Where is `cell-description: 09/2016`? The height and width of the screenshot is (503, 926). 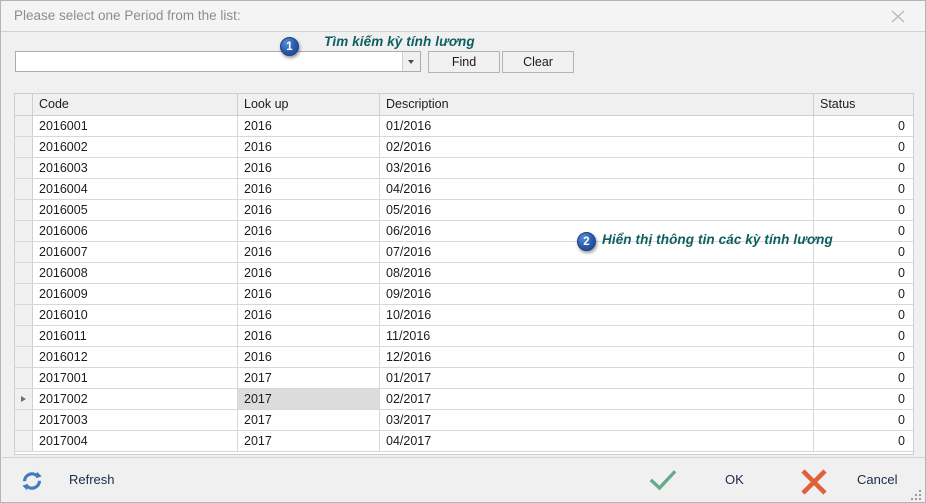
cell-description: 09/2016 is located at coordinates (597, 294).